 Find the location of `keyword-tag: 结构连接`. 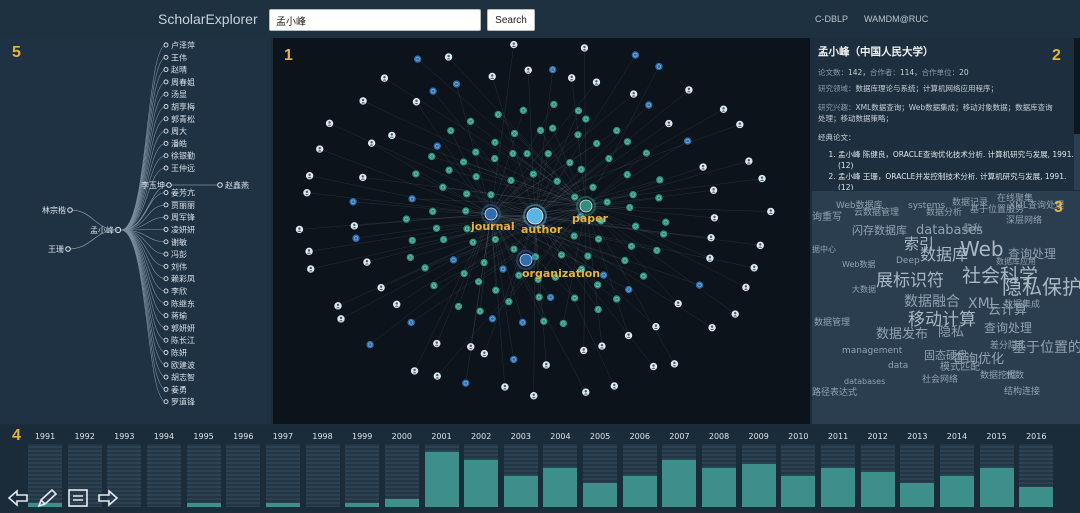

keyword-tag: 结构连接 is located at coordinates (1022, 392).